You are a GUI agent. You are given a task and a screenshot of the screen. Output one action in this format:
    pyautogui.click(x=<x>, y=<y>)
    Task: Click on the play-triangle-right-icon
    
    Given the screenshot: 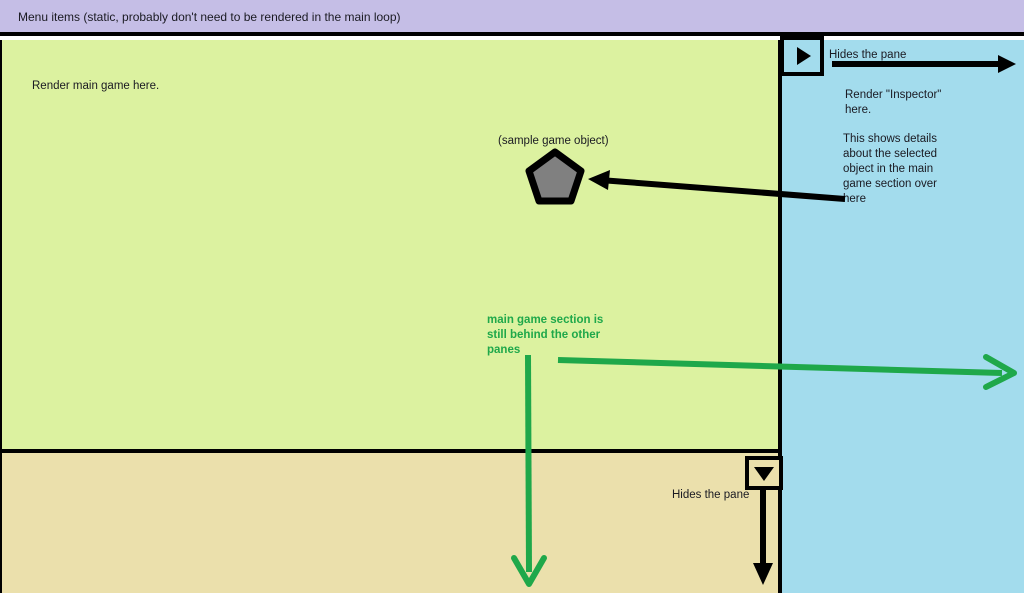 What is the action you would take?
    pyautogui.click(x=803, y=56)
    